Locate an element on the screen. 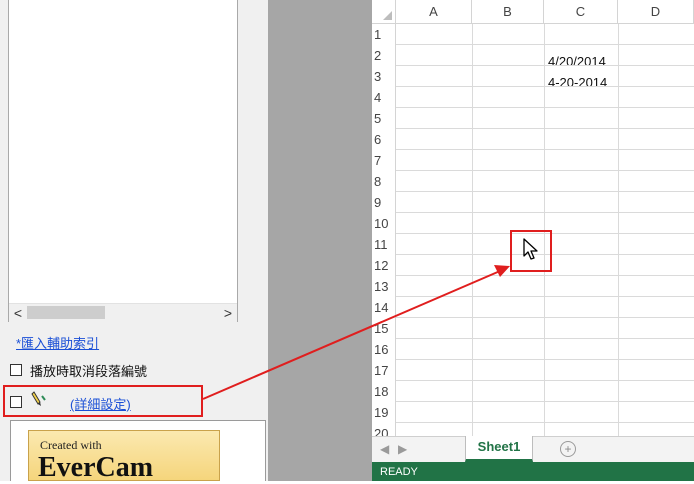  status-bar is located at coordinates (533, 471).